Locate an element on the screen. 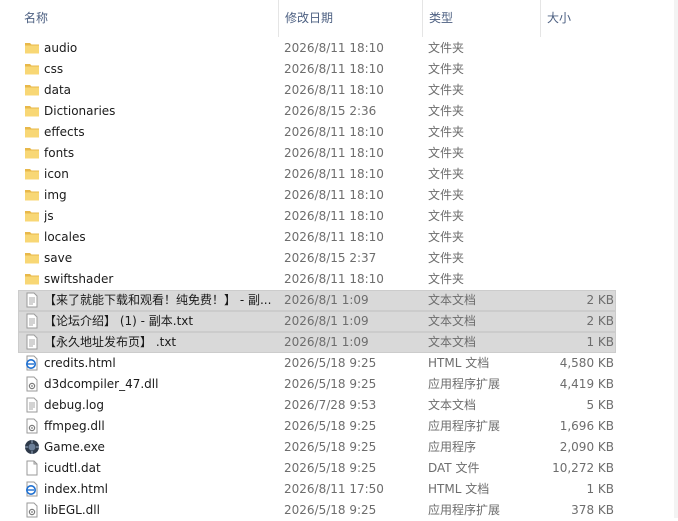  file-row: 【论坛介绍】 (1) - 副本.txt 2026/8/1 1:09 文本文档 2 KB is located at coordinates (339, 321).